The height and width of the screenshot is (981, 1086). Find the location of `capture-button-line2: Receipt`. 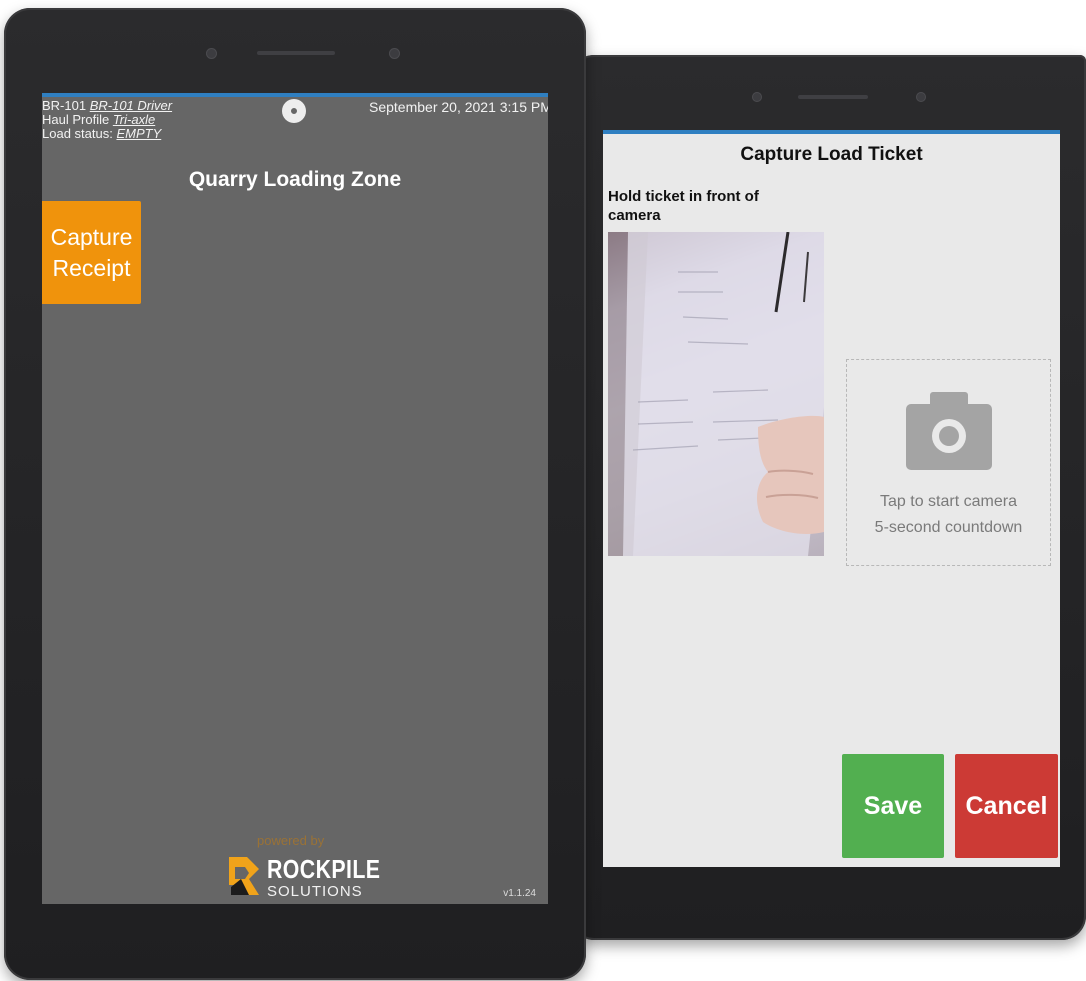

capture-button-line2: Receipt is located at coordinates (91, 267).